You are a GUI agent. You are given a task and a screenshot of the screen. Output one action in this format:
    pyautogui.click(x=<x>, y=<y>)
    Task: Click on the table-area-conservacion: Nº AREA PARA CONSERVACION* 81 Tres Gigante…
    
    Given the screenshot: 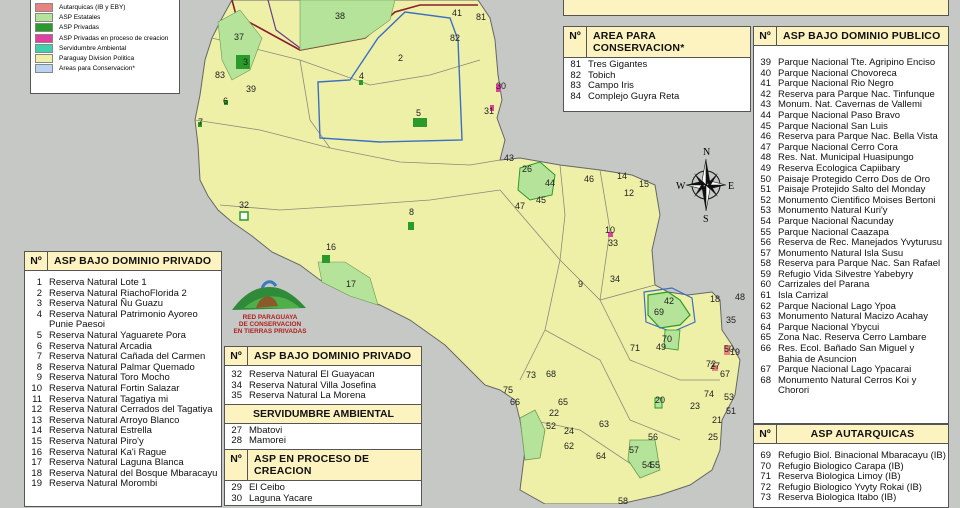 What is the action you would take?
    pyautogui.click(x=657, y=69)
    